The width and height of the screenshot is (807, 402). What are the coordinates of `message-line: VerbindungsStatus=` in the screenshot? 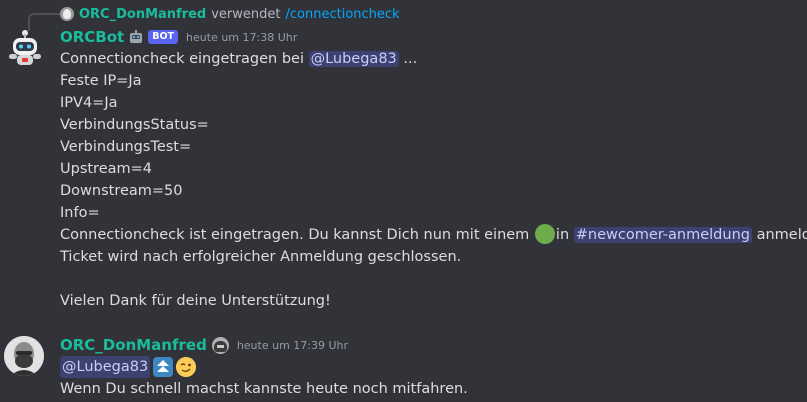 It's located at (134, 125).